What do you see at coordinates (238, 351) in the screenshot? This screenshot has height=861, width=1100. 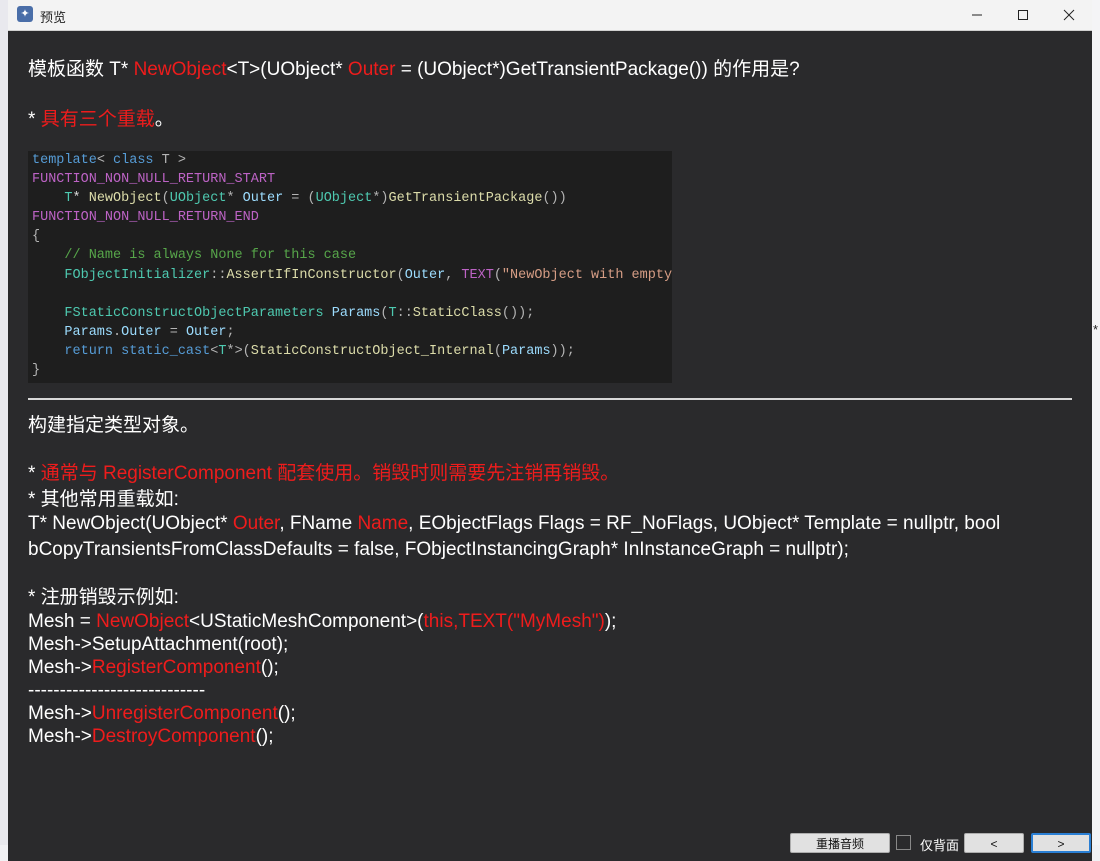 I see `code-token: *>(` at bounding box center [238, 351].